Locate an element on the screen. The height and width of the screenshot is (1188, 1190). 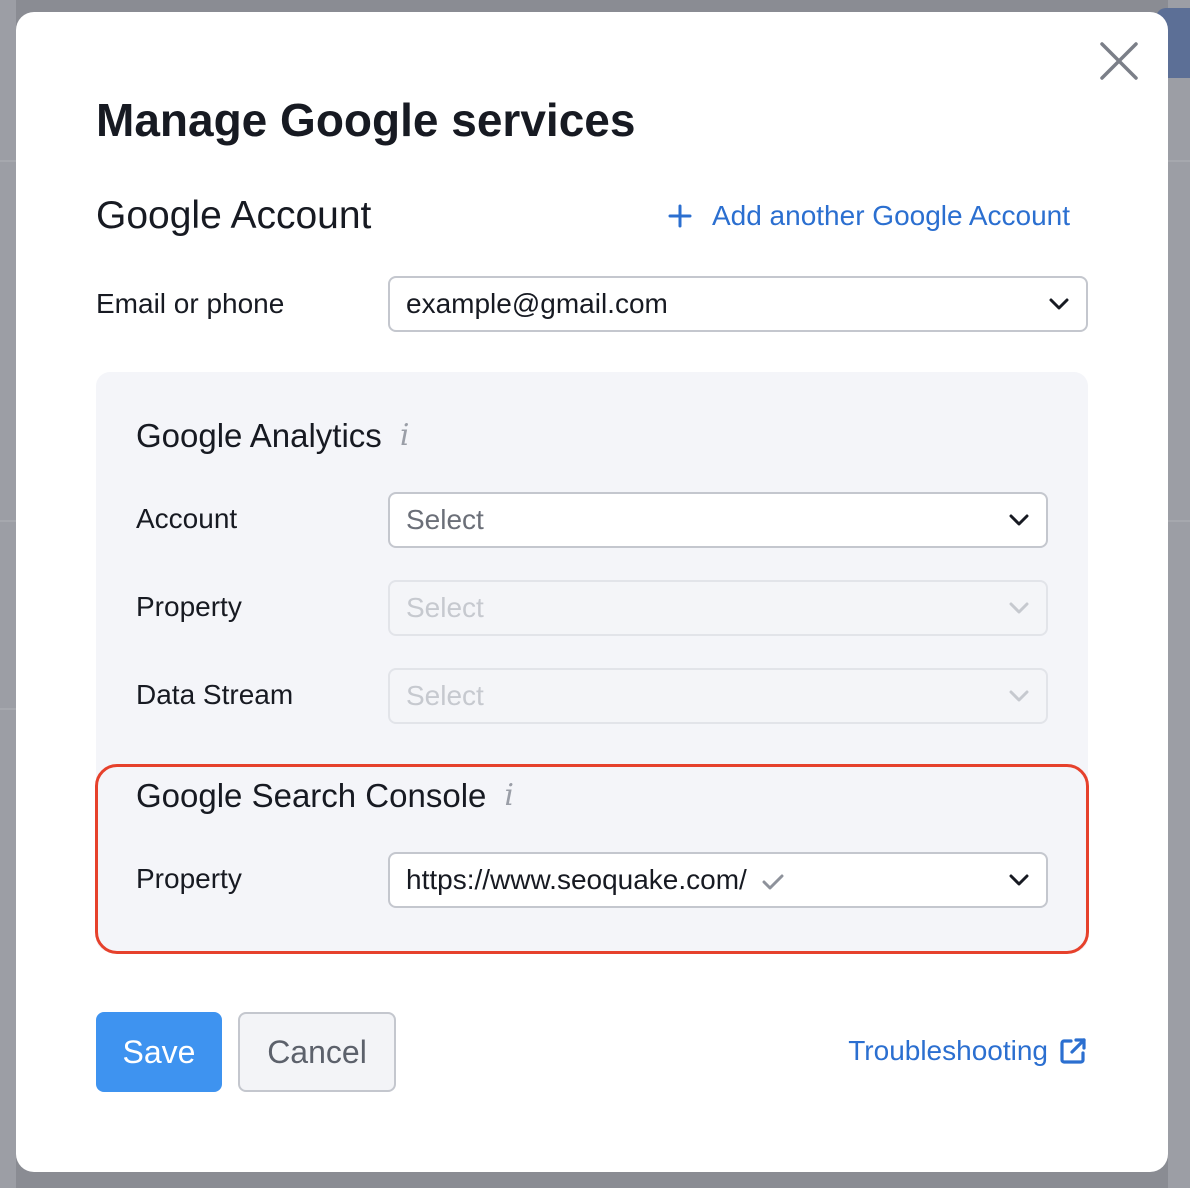
close-button is located at coordinates (1119, 61).